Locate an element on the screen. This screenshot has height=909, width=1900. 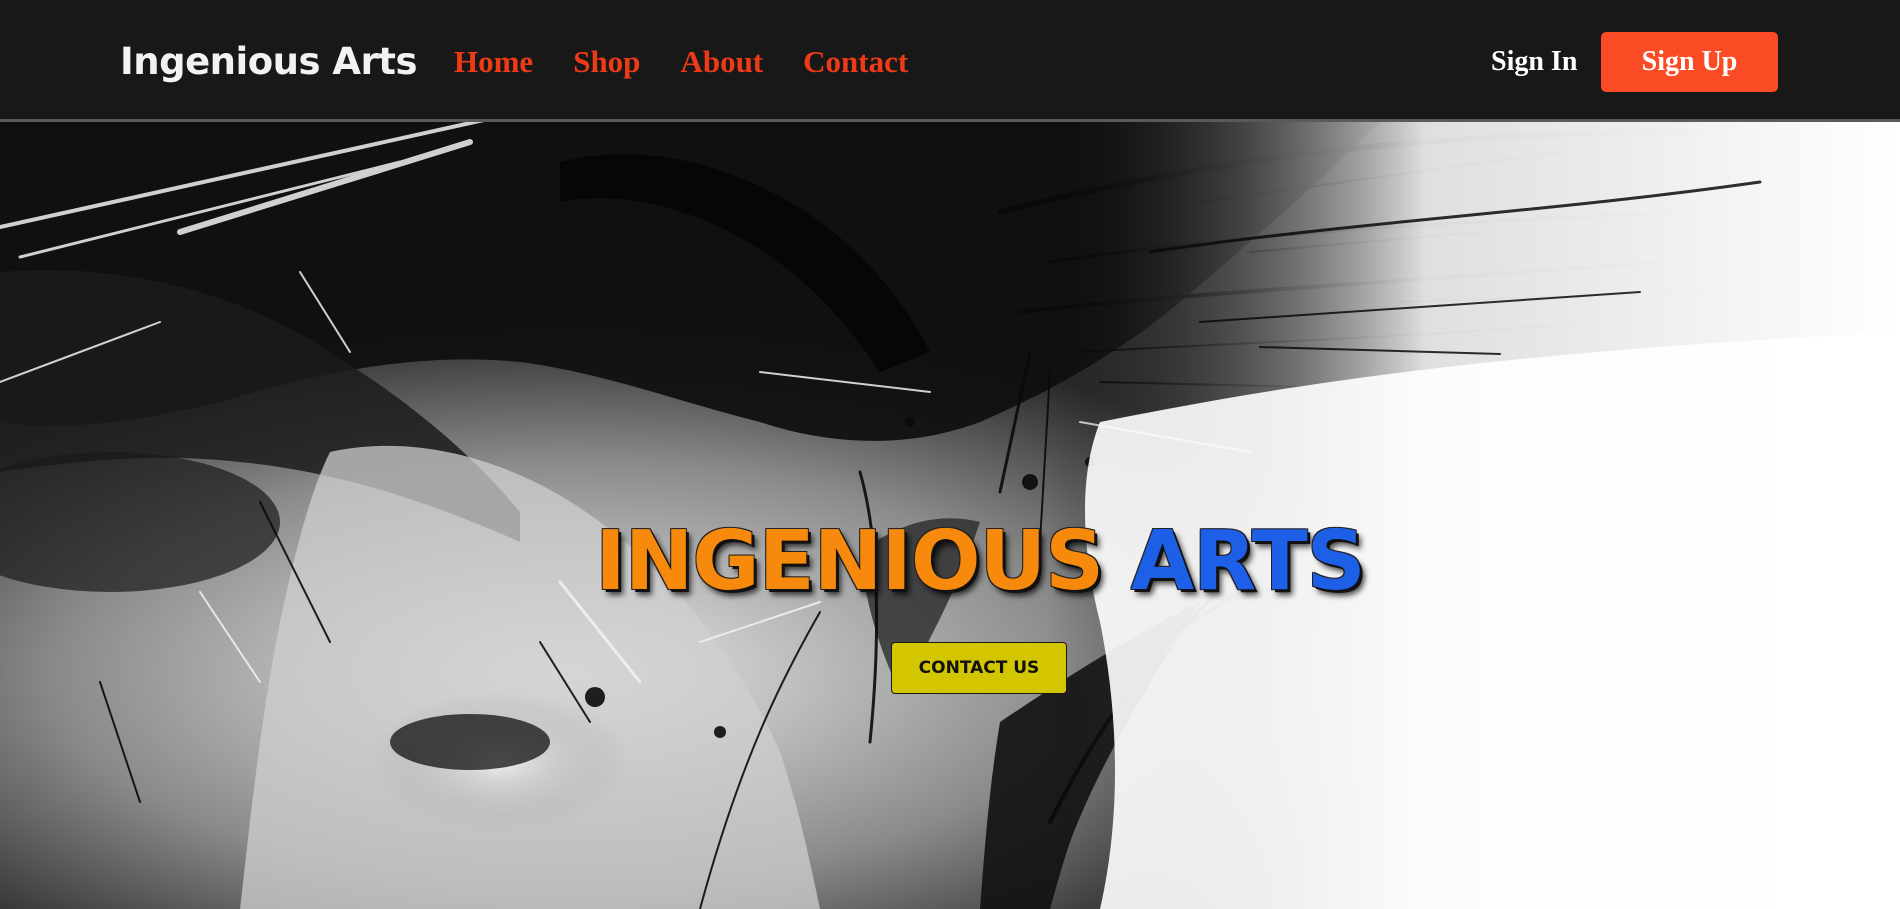
nav-link-home: Home is located at coordinates (493, 62).